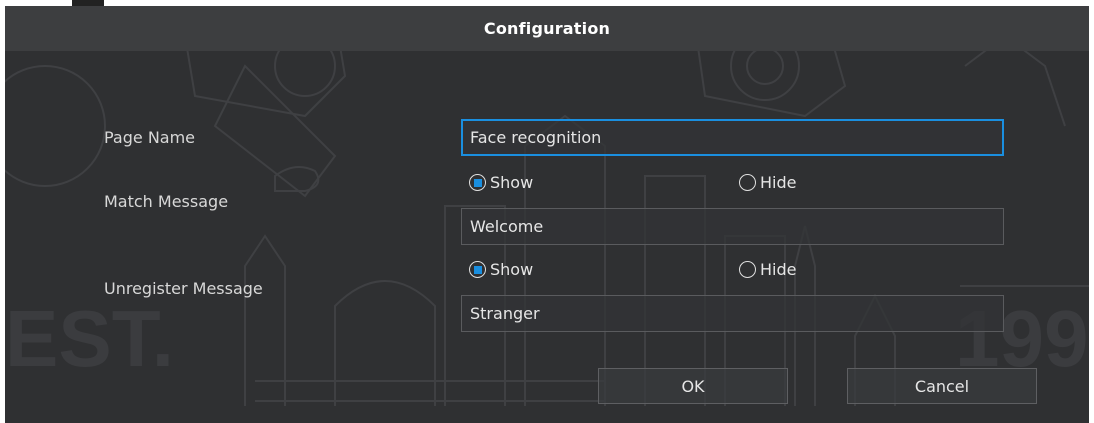 The width and height of the screenshot is (1094, 423). Describe the element at coordinates (536, 137) in the screenshot. I see `page-name-value: Face recognition` at that location.